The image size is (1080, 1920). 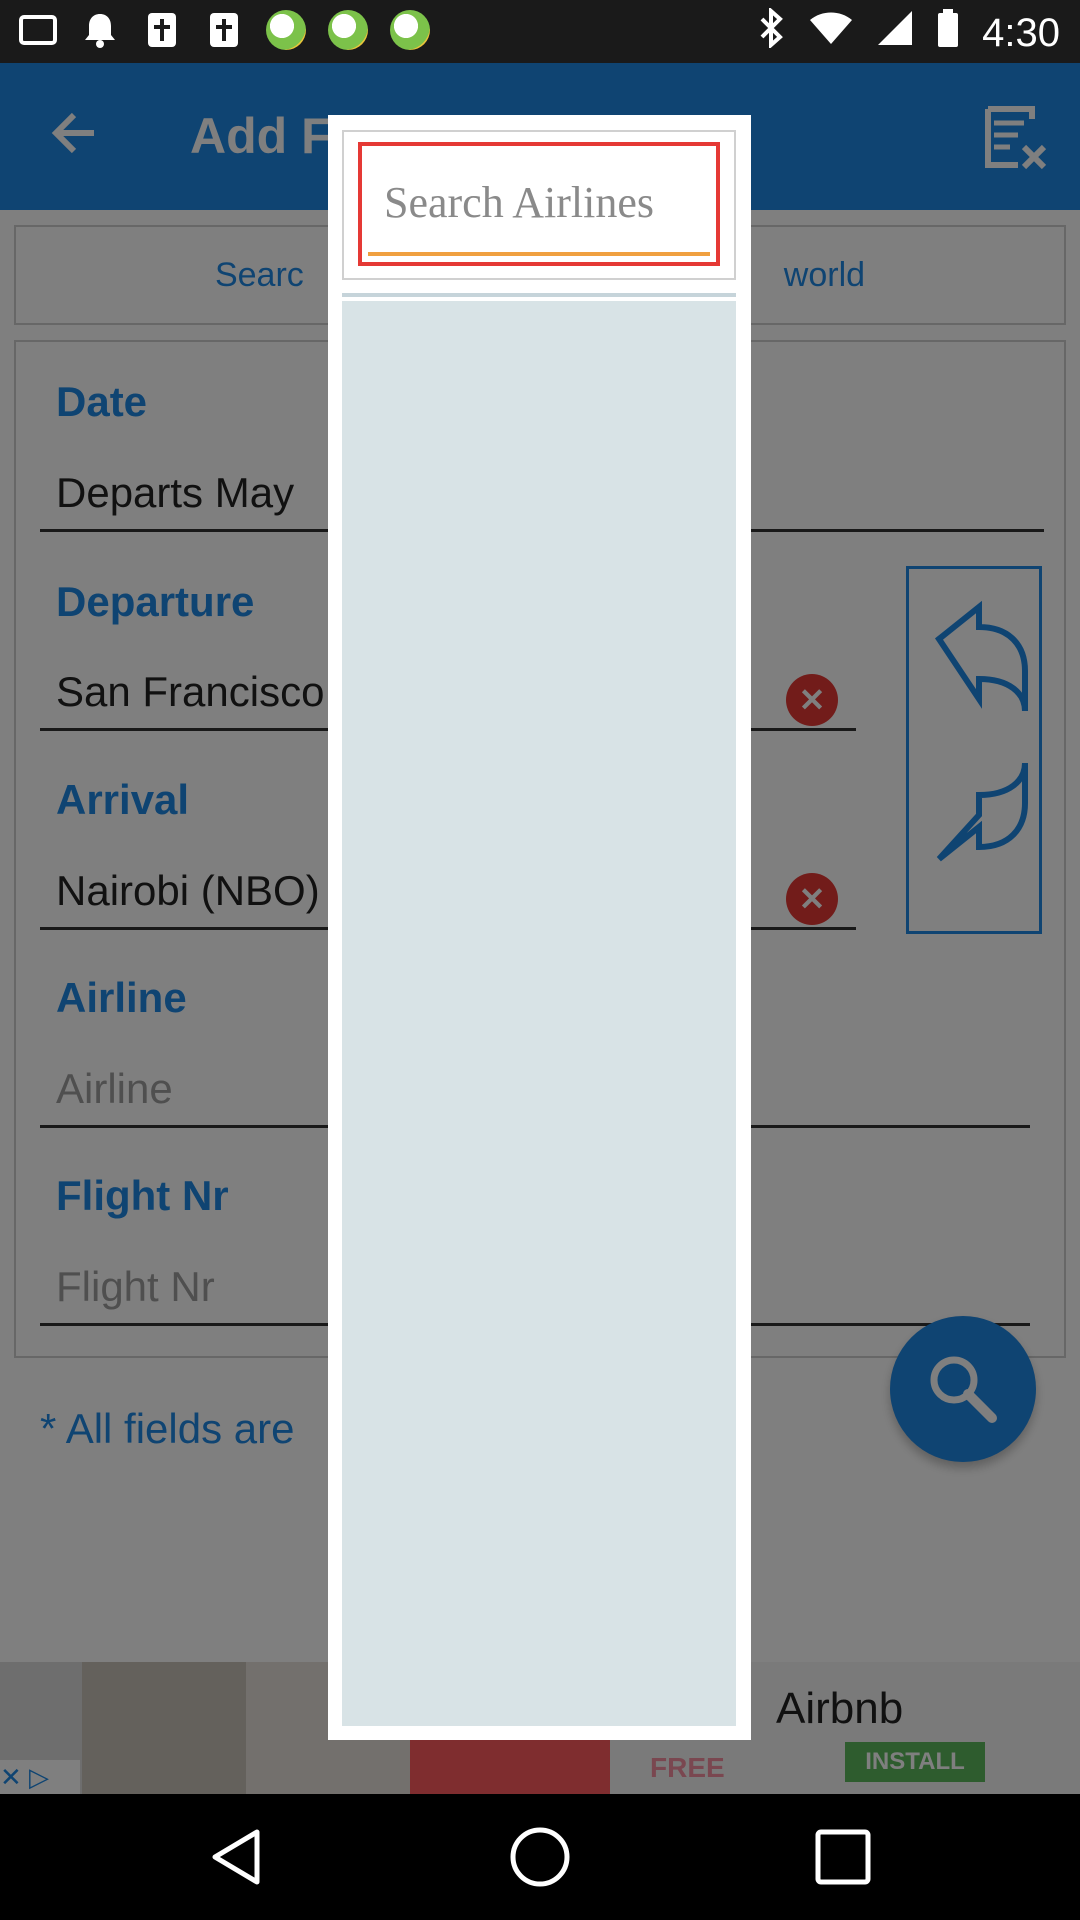 I want to click on search-box, so click(x=539, y=205).